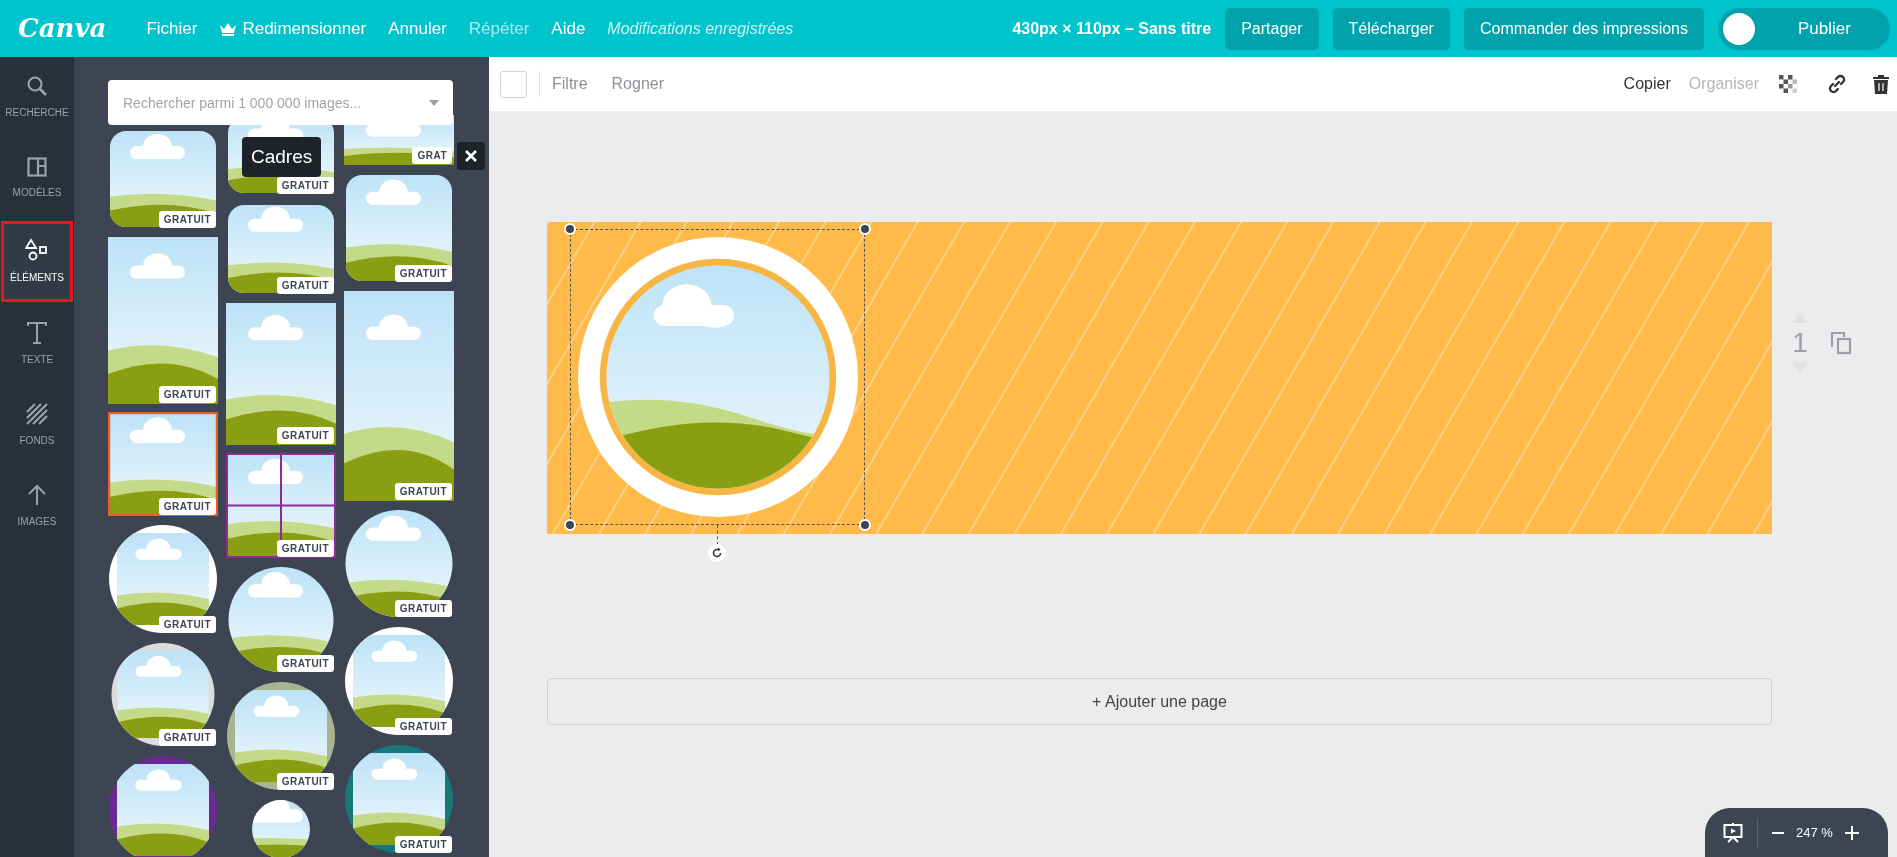 The width and height of the screenshot is (1897, 857). I want to click on close-button, so click(471, 156).